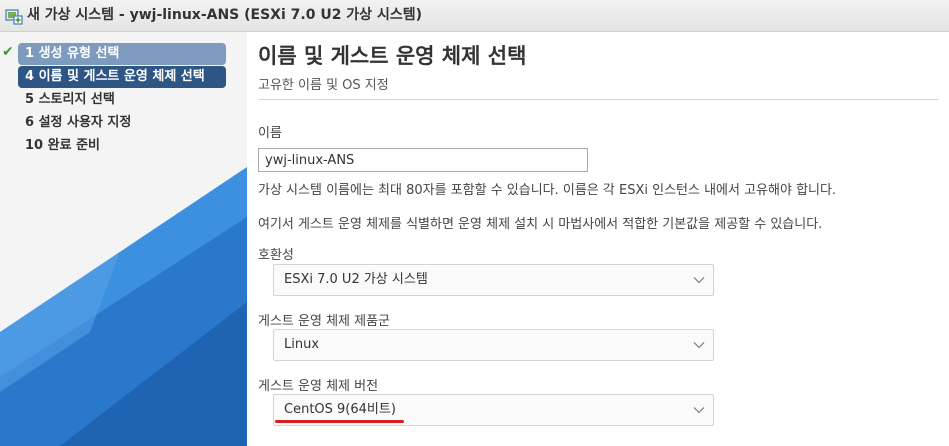 Image resolution: width=949 pixels, height=446 pixels. I want to click on compatibility-value: ESXi 7.0 U2 가상 시스템, so click(356, 279).